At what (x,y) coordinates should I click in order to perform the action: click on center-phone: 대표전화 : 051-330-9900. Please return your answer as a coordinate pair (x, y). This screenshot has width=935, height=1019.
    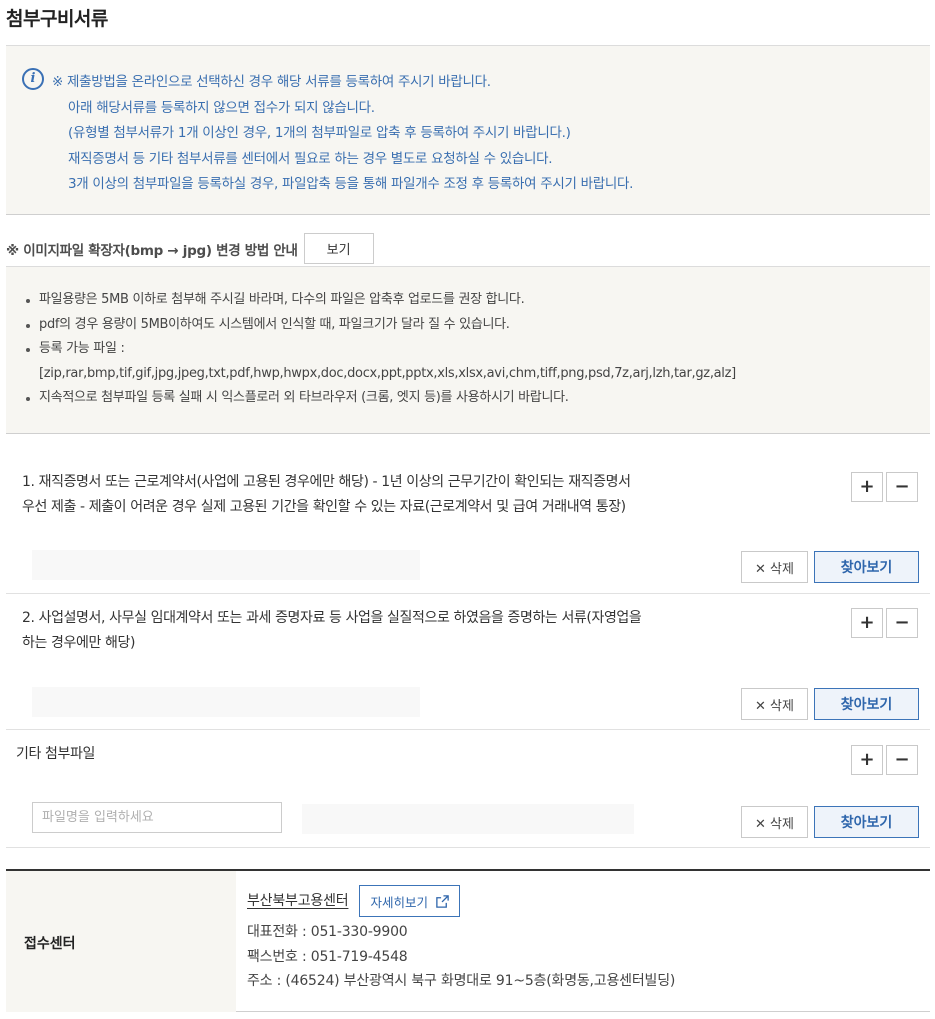
    Looking at the image, I should click on (327, 932).